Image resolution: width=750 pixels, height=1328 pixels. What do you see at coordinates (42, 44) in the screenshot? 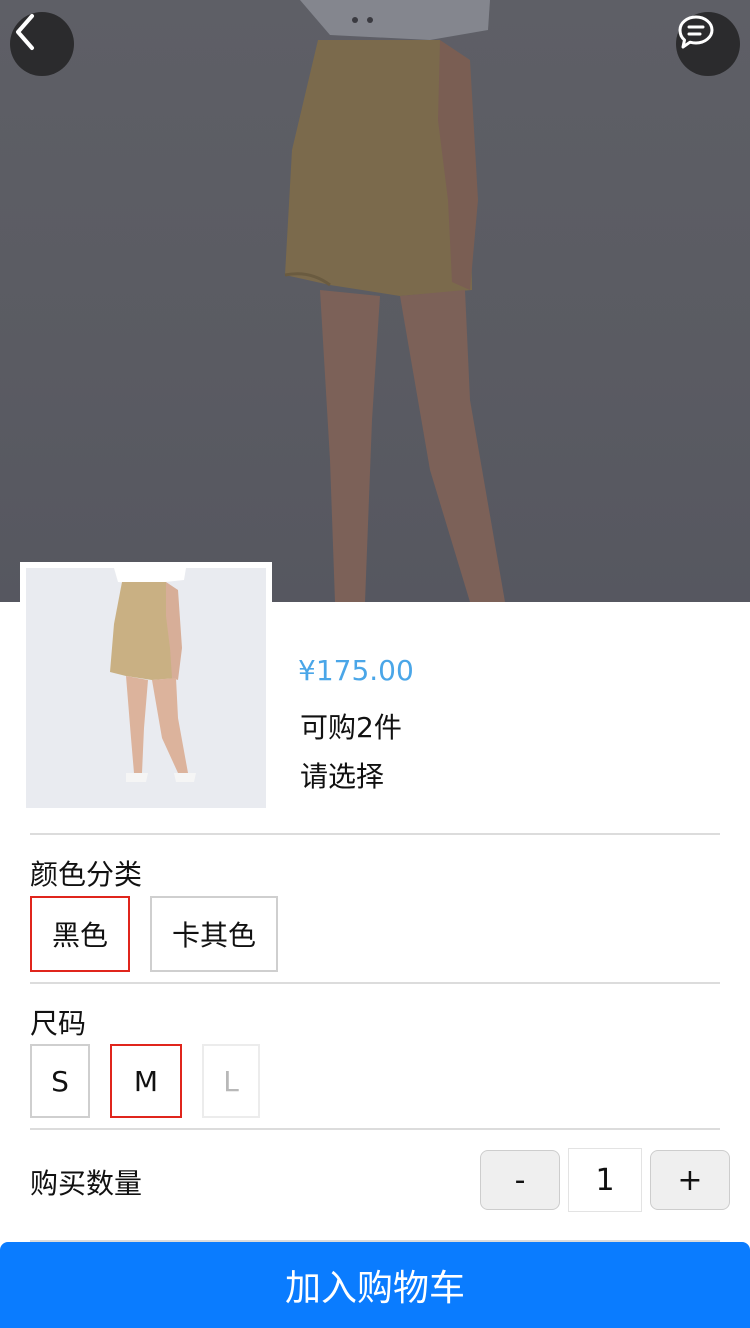
I see `back-button` at bounding box center [42, 44].